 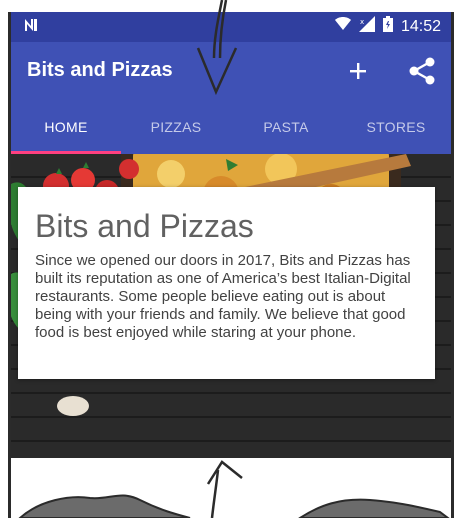 I want to click on tab-bar: HOME PIZZAS PASTA STORES, so click(x=231, y=127).